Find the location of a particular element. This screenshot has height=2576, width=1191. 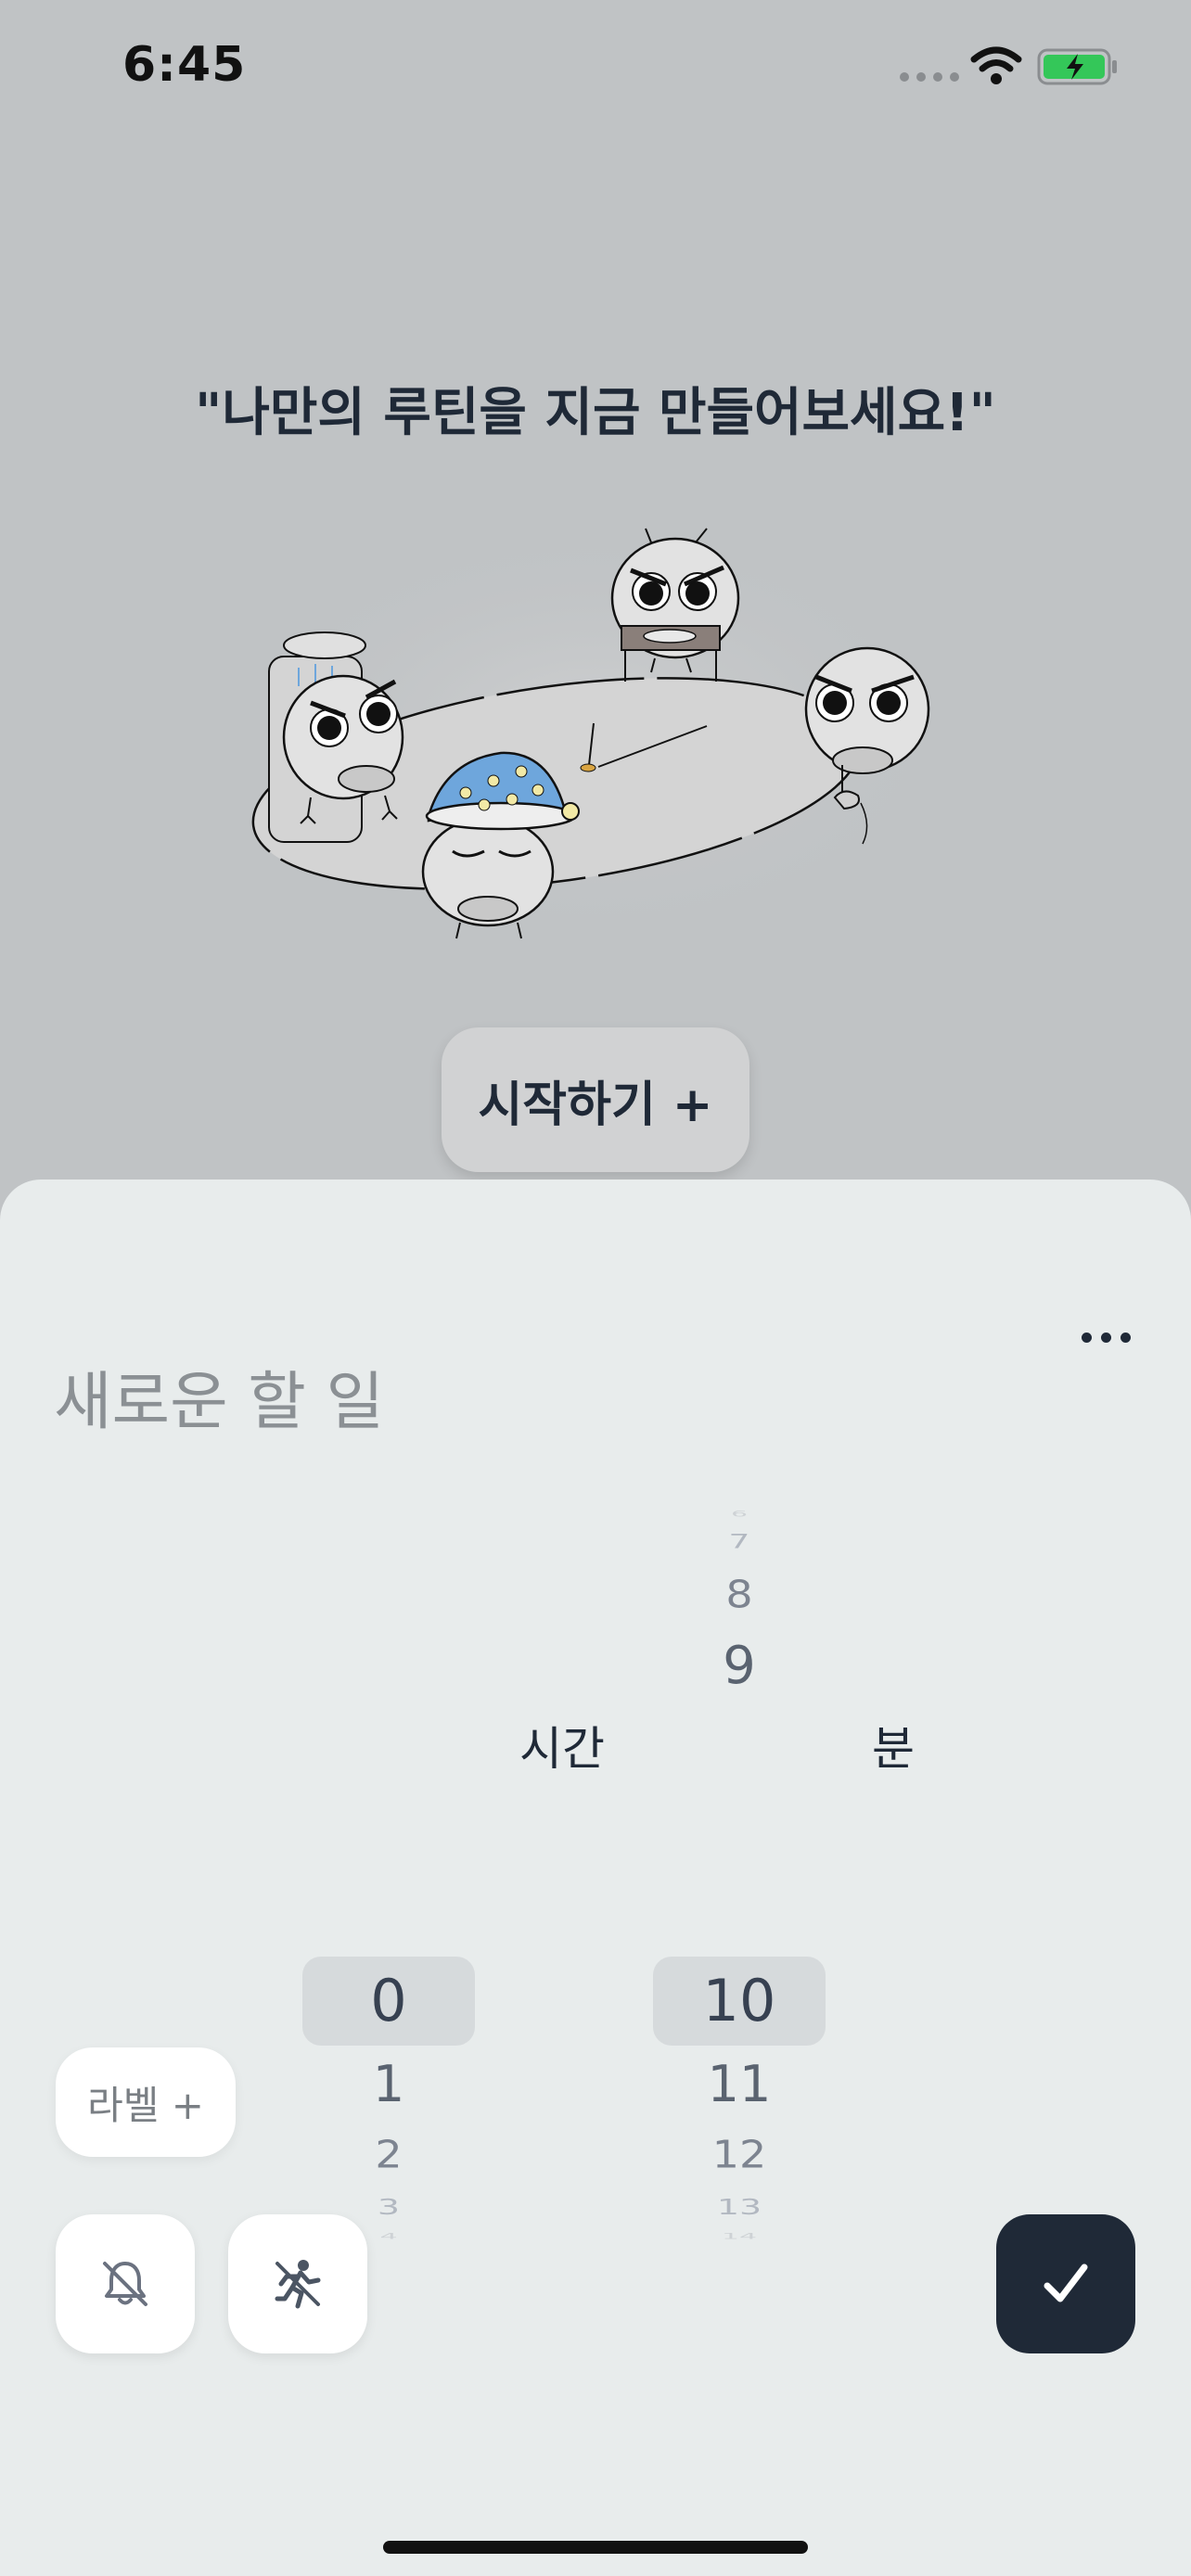

start-button: 시작하기 + is located at coordinates (595, 1099).